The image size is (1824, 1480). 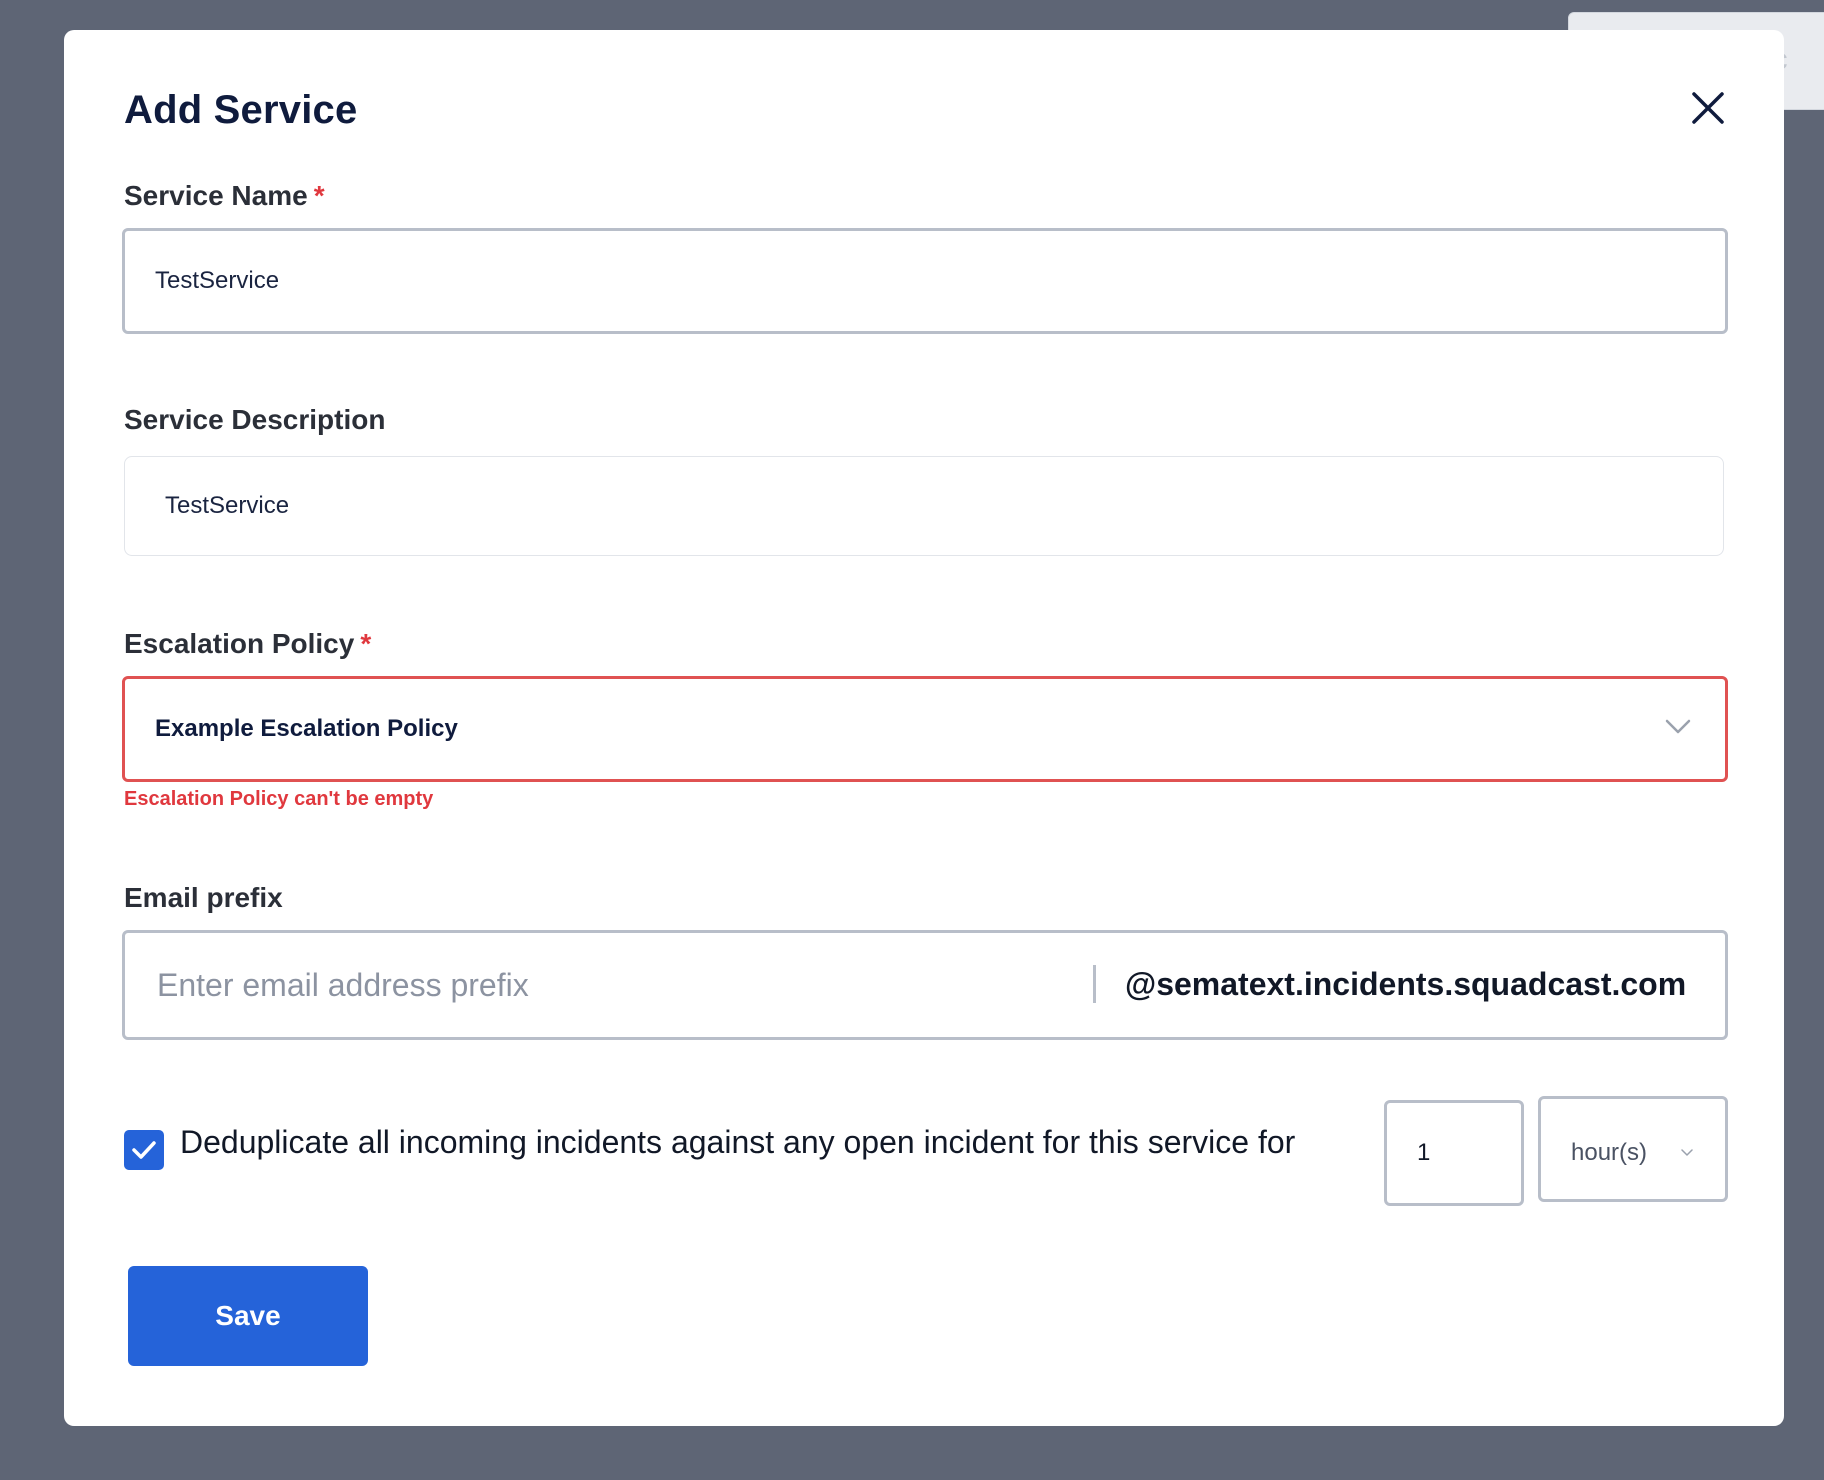 I want to click on email-divider, so click(x=1094, y=984).